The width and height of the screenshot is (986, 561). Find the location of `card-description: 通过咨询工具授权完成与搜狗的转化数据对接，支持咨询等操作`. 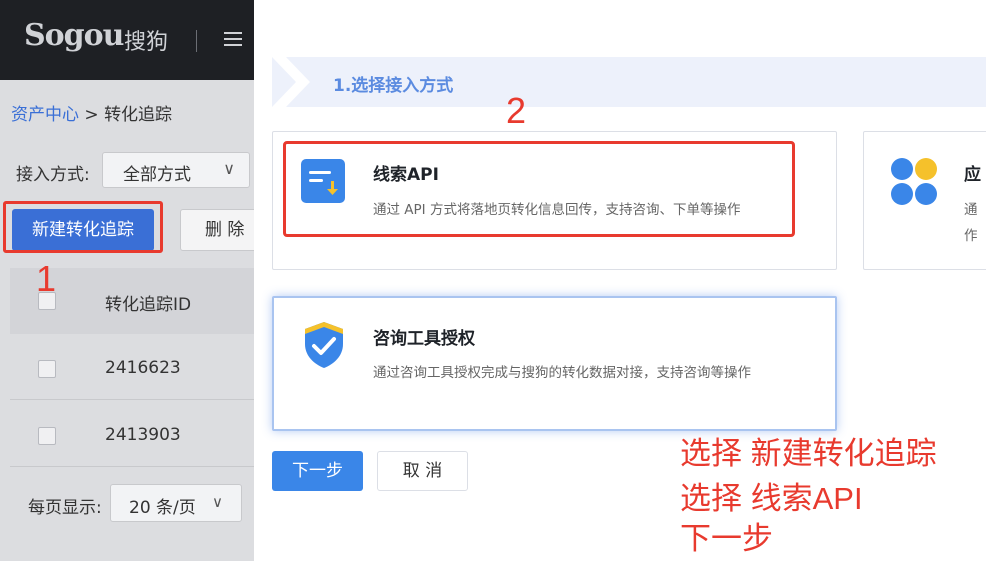

card-description: 通过咨询工具授权完成与搜狗的转化数据对接，支持咨询等操作 is located at coordinates (562, 373).